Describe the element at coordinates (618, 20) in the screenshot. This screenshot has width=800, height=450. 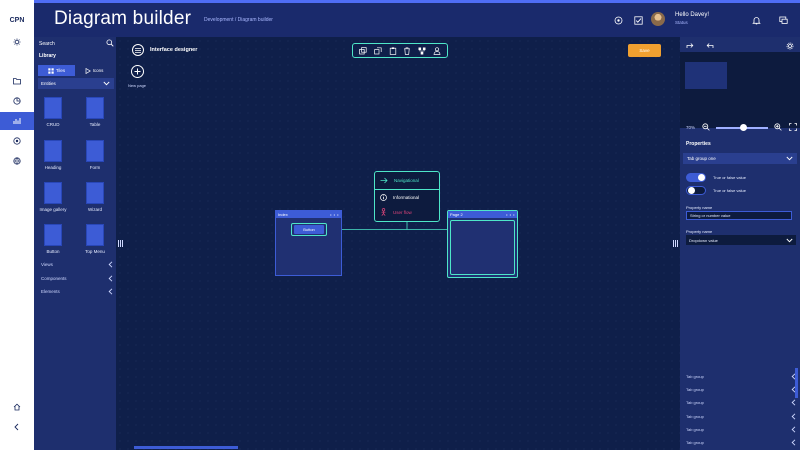
I see `network-button` at that location.